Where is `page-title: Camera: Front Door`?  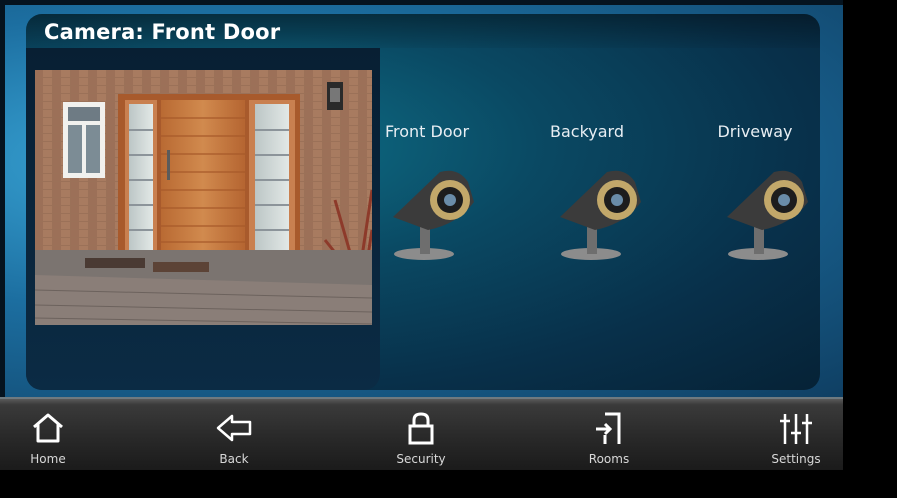
page-title: Camera: Front Door is located at coordinates (162, 32).